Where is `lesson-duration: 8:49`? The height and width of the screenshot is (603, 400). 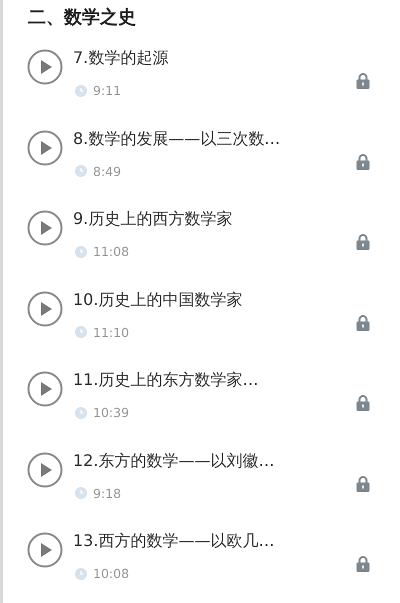 lesson-duration: 8:49 is located at coordinates (107, 171).